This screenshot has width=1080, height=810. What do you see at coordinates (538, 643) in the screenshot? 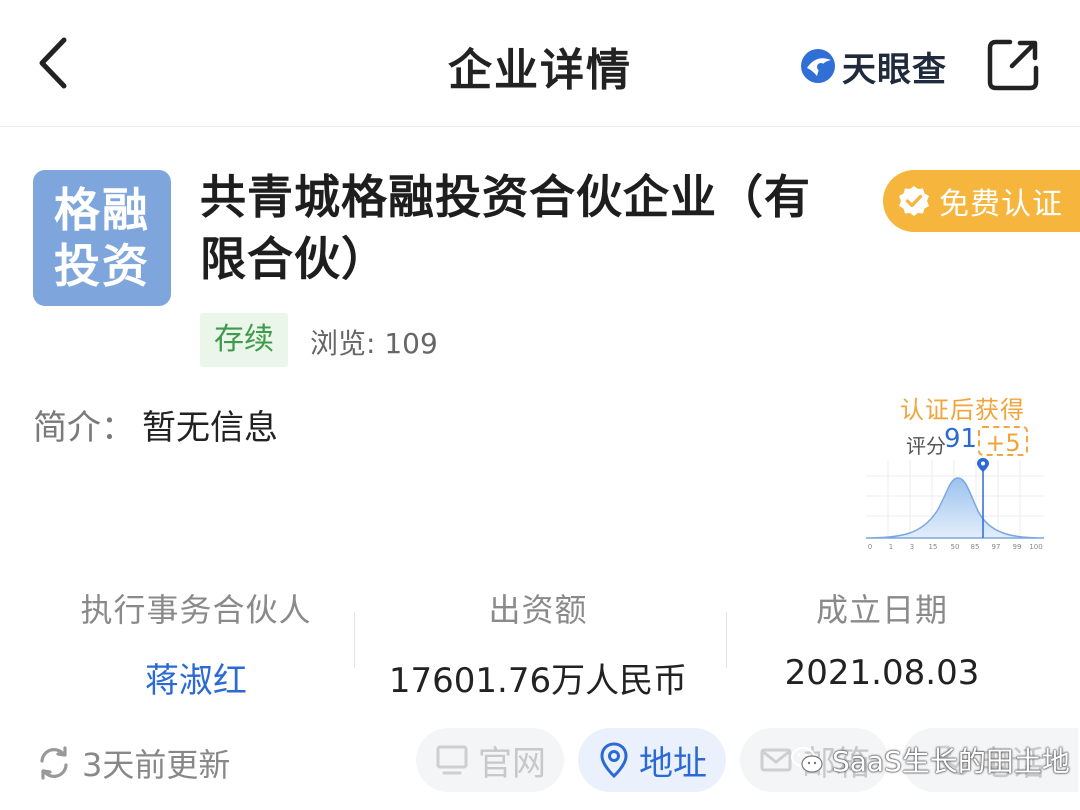
I see `stat-capital: 出资额 17601.76万人民币` at bounding box center [538, 643].